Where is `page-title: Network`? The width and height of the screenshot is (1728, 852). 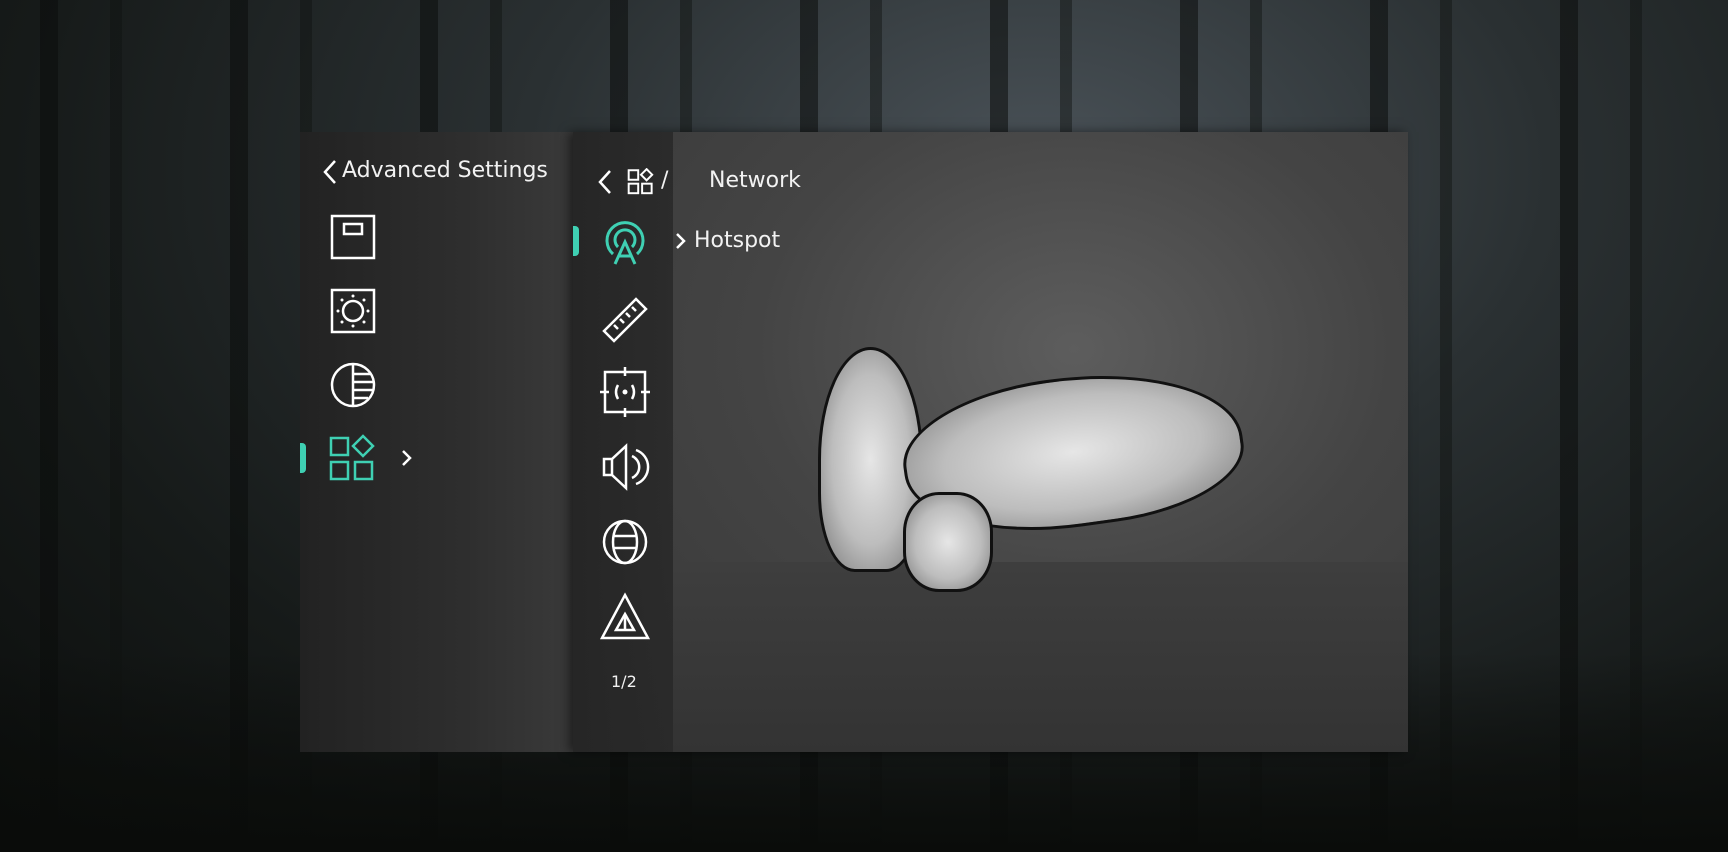
page-title: Network is located at coordinates (755, 180).